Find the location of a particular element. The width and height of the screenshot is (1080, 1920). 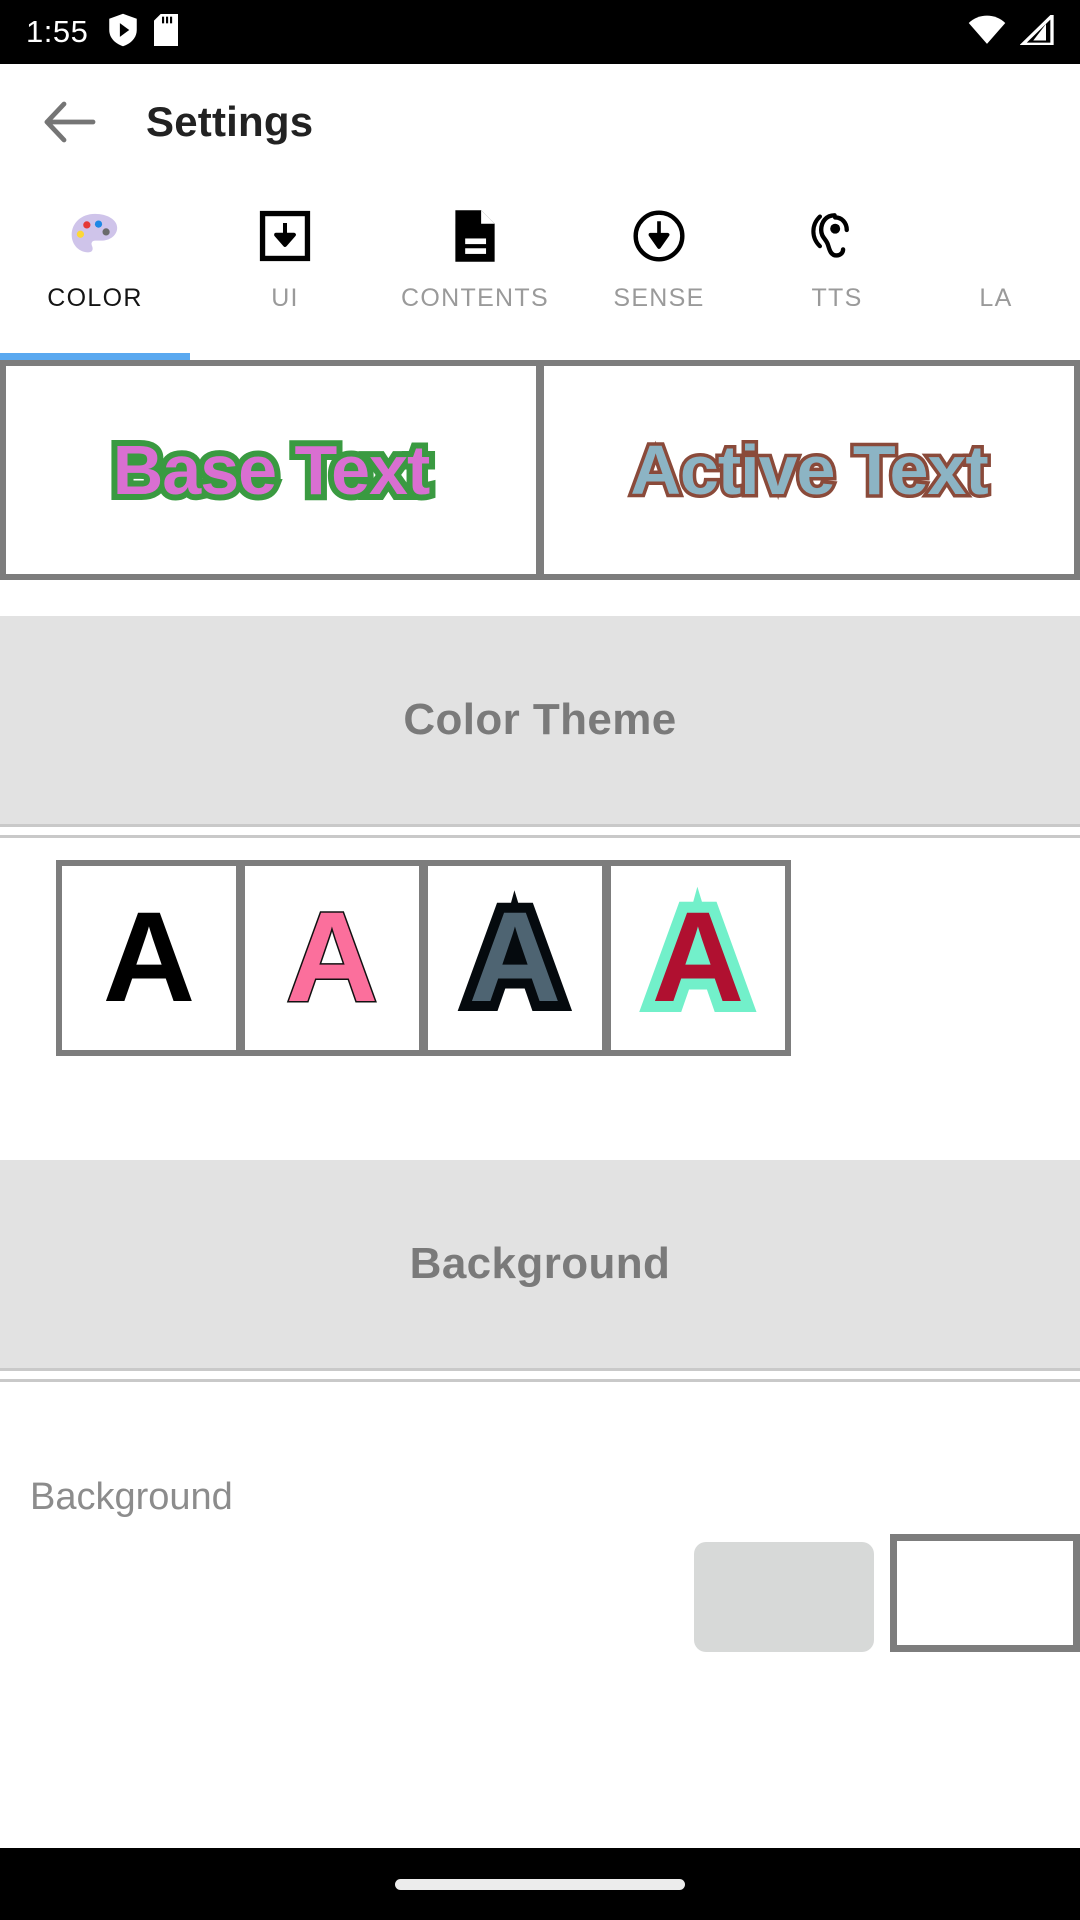

tab-ui: UI is located at coordinates (285, 246).